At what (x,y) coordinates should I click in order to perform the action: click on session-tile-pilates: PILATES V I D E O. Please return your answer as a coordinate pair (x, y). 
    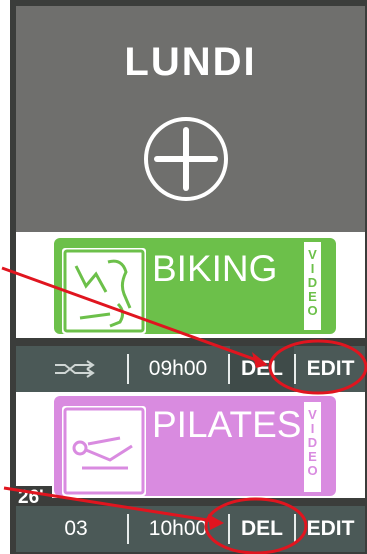
    Looking at the image, I should click on (195, 446).